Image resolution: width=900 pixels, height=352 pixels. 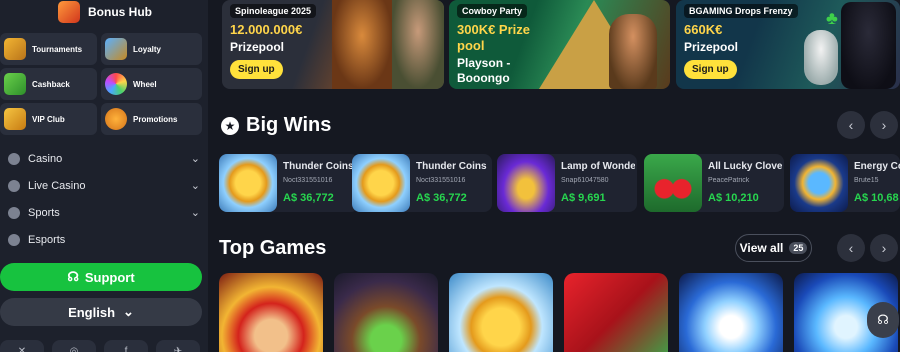 What do you see at coordinates (271, 312) in the screenshot?
I see `game-tile-joker` at bounding box center [271, 312].